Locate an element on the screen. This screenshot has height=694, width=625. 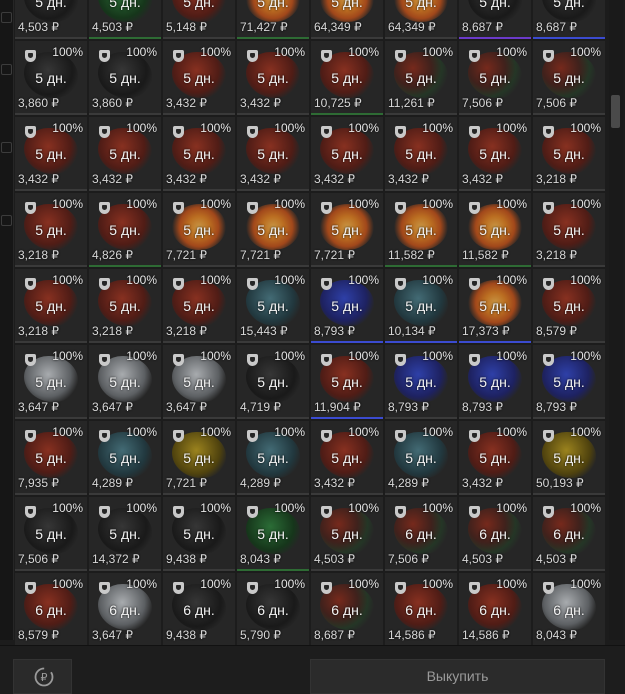
buyout-button: Выкупить is located at coordinates (457, 676).